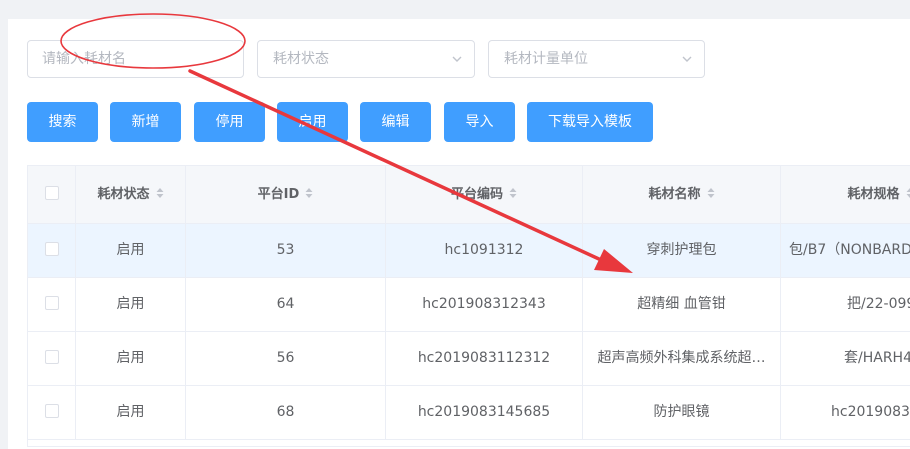  I want to click on material-unit-placeholder: 耗材计量单位, so click(546, 59).